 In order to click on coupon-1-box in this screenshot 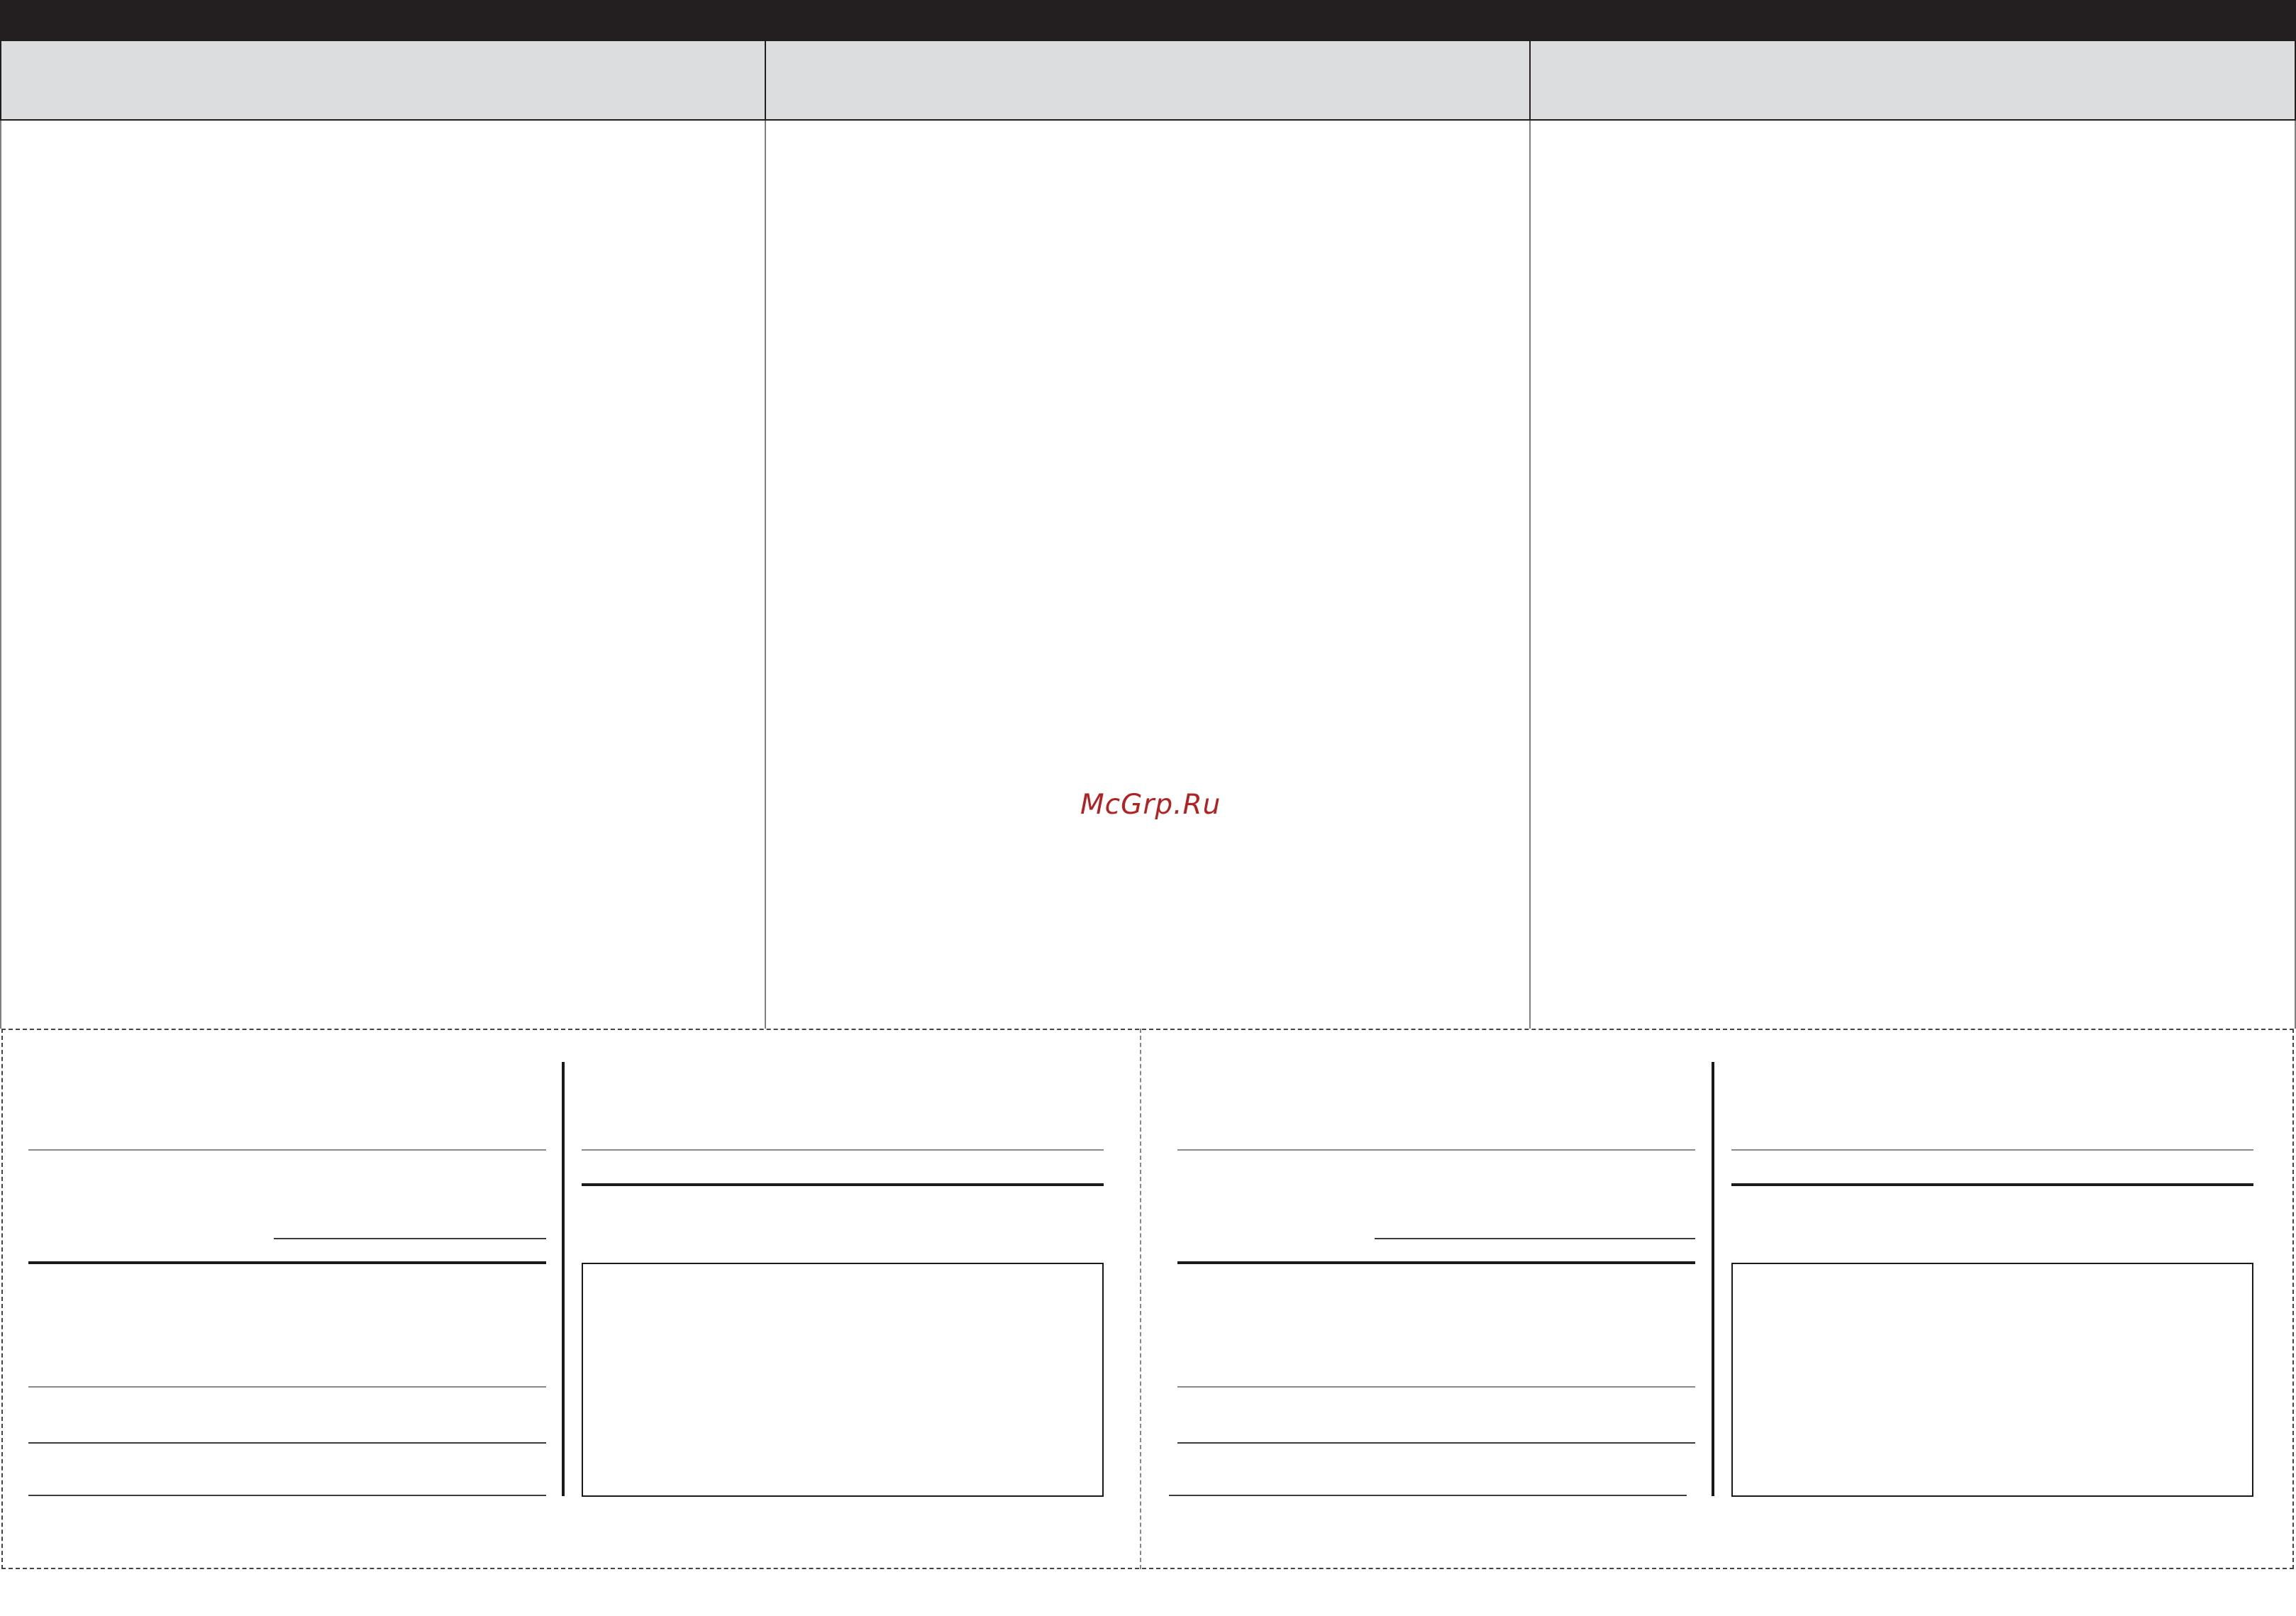, I will do `click(843, 1380)`.